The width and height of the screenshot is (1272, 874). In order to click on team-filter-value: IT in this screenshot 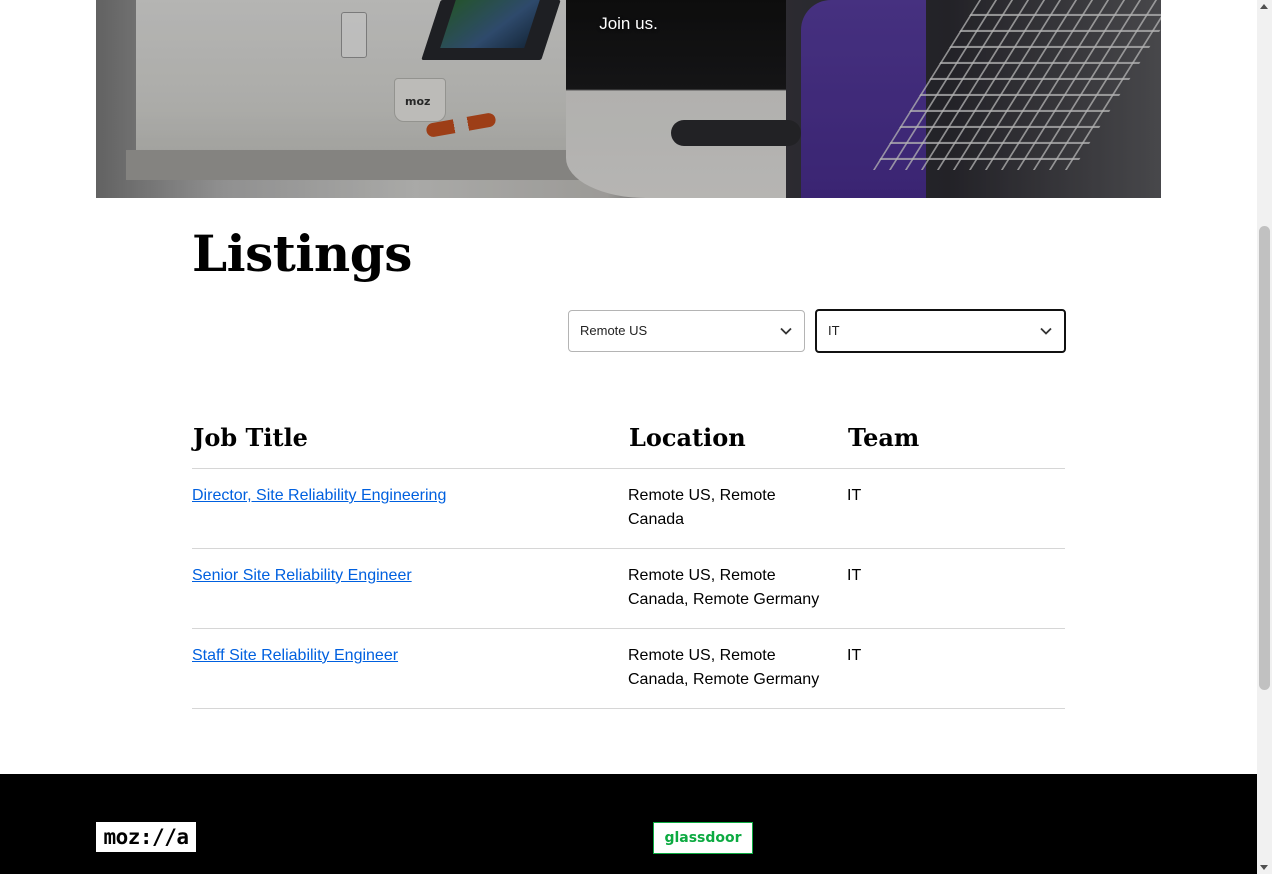, I will do `click(834, 330)`.